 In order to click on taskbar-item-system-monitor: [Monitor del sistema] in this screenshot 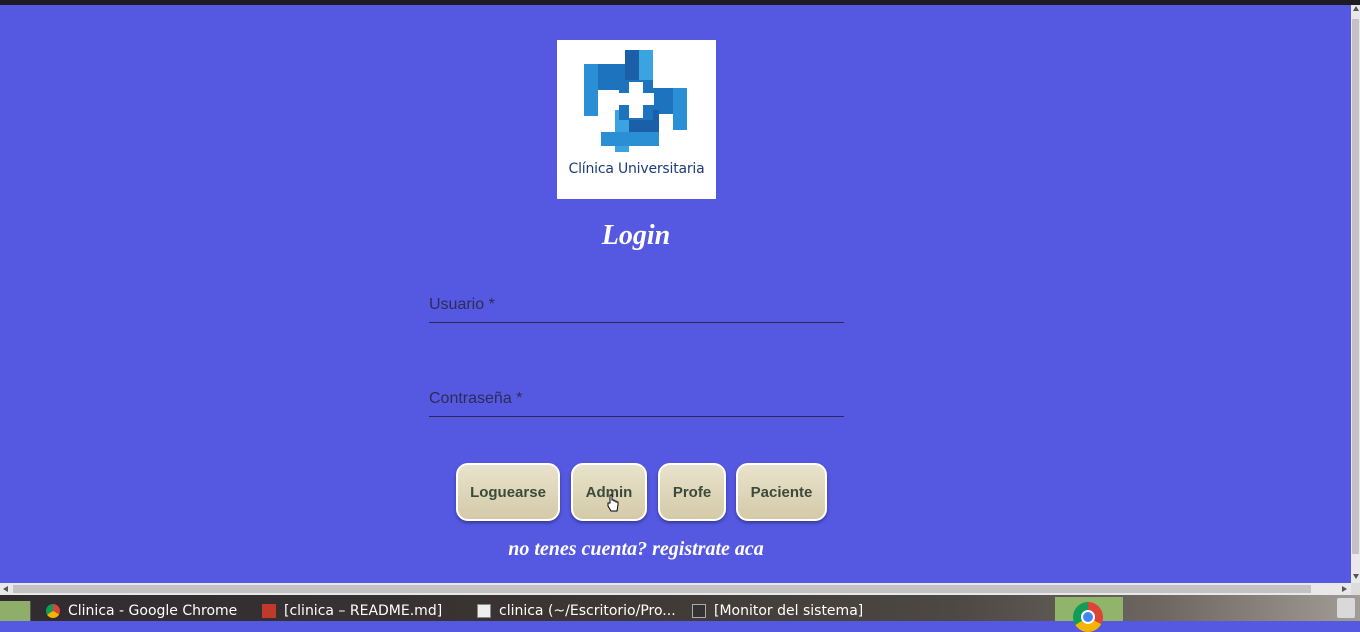, I will do `click(782, 611)`.